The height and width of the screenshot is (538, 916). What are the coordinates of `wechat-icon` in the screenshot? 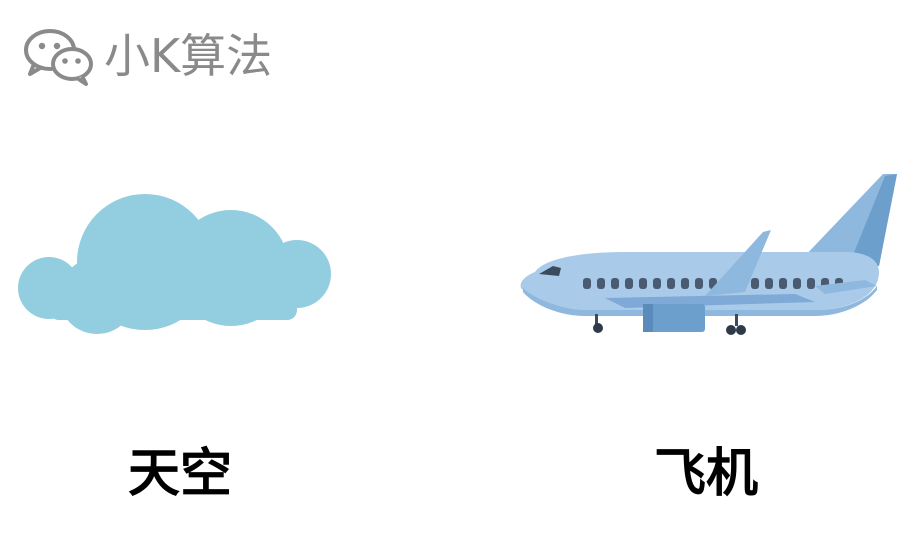 It's located at (58, 57).